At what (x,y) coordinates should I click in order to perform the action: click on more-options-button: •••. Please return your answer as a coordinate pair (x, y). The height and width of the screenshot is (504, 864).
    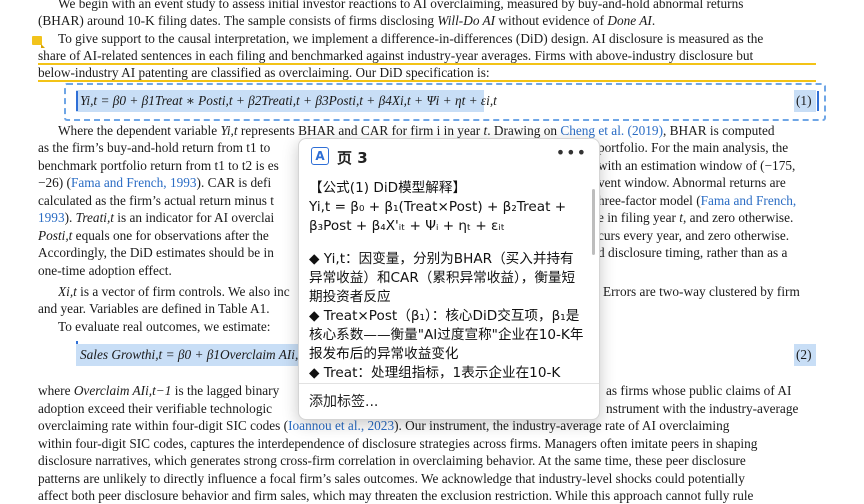
    Looking at the image, I should click on (571, 152).